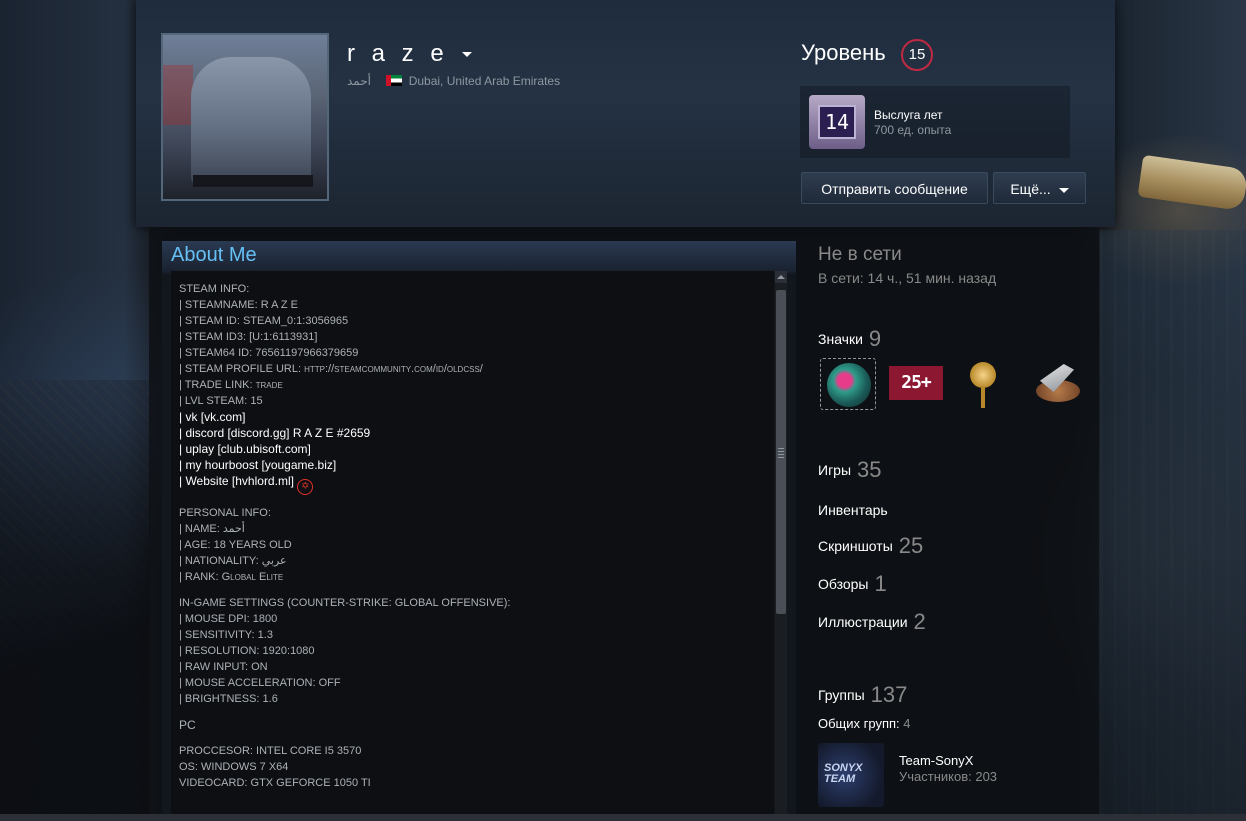 Image resolution: width=1246 pixels, height=821 pixels. Describe the element at coordinates (911, 545) in the screenshot. I see `screenshots-count: 25` at that location.